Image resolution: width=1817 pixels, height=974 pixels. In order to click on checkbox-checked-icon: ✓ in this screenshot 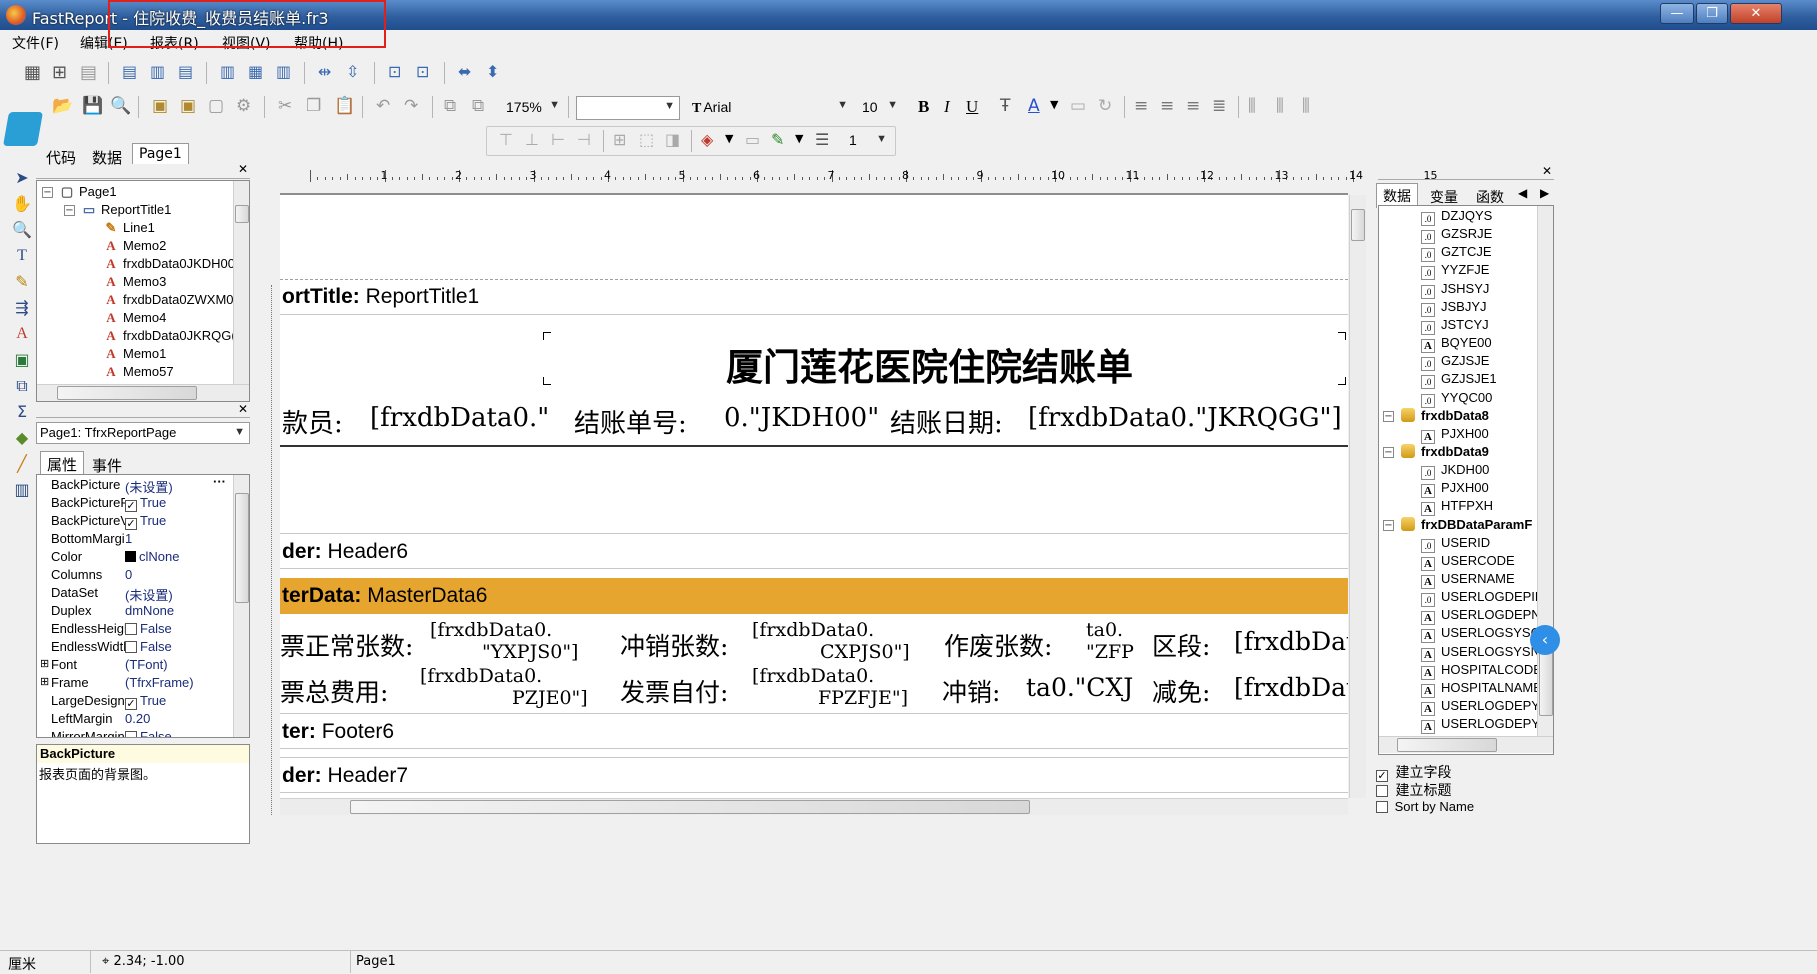, I will do `click(131, 524)`.